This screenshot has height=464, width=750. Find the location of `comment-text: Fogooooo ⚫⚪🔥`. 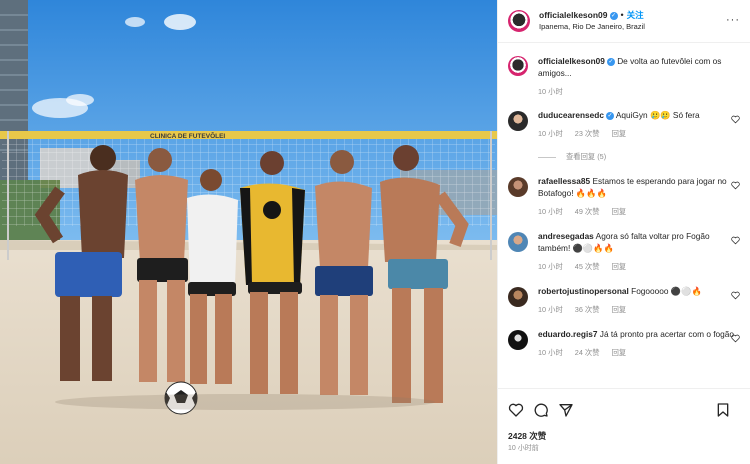

comment-text: Fogooooo ⚫⚪🔥 is located at coordinates (666, 291).